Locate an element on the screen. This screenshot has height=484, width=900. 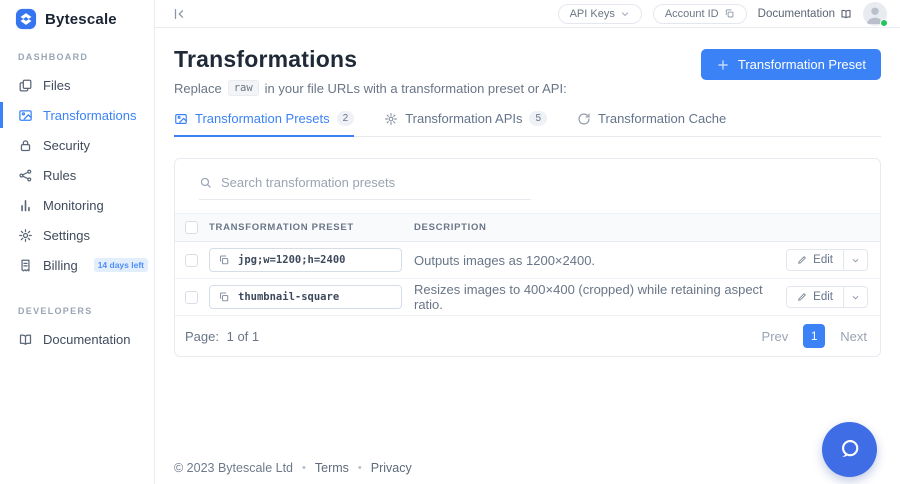
sidebar-item-label: Files is located at coordinates (57, 85).